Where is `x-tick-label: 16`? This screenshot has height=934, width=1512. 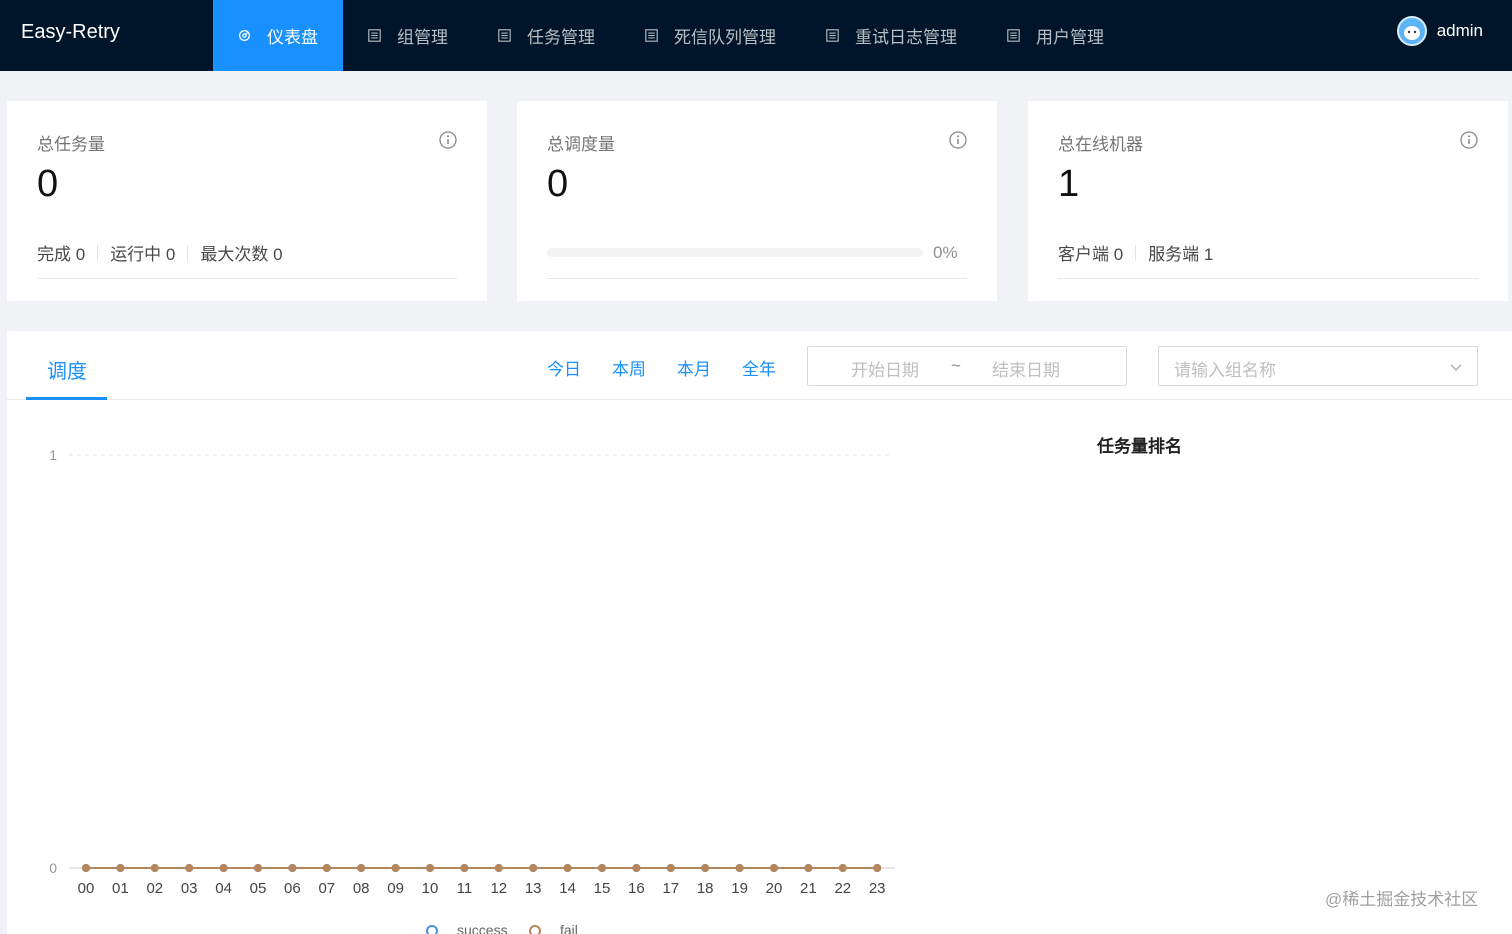 x-tick-label: 16 is located at coordinates (636, 888).